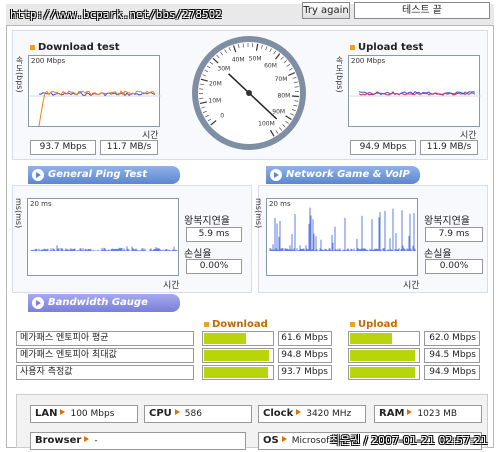  I want to click on gauge-tick-label: 60M, so click(270, 65).